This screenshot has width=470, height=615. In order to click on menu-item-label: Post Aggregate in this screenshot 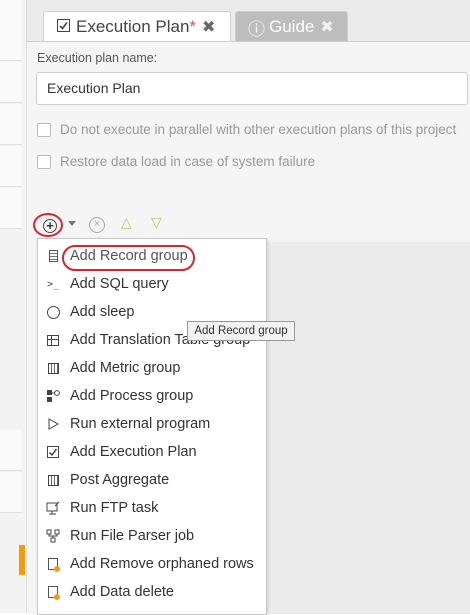, I will do `click(120, 480)`.